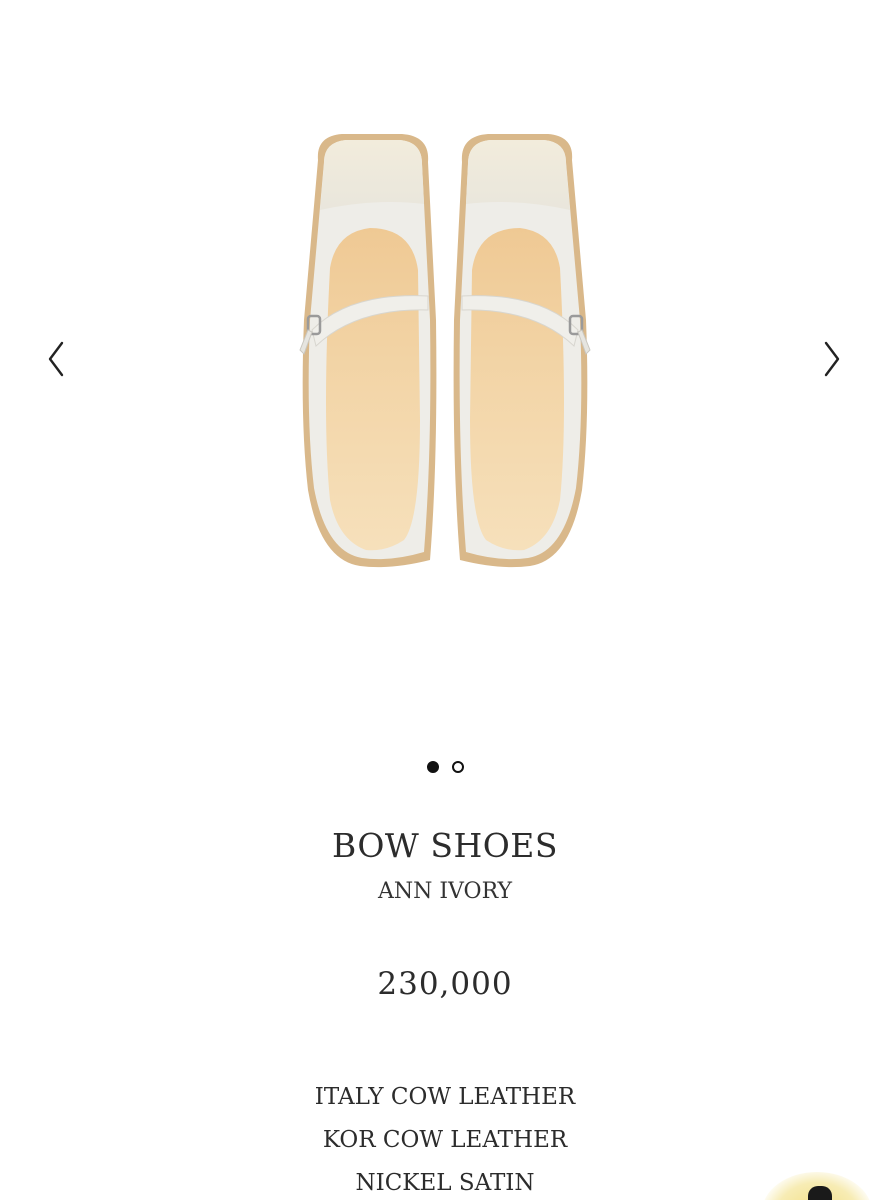 The width and height of the screenshot is (890, 1200). Describe the element at coordinates (522, 351) in the screenshot. I see `right-shoe` at that location.